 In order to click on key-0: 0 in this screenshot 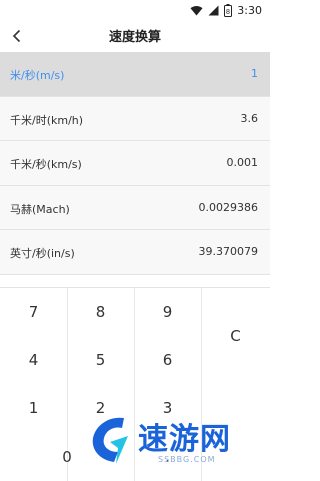, I will do `click(67, 456)`.